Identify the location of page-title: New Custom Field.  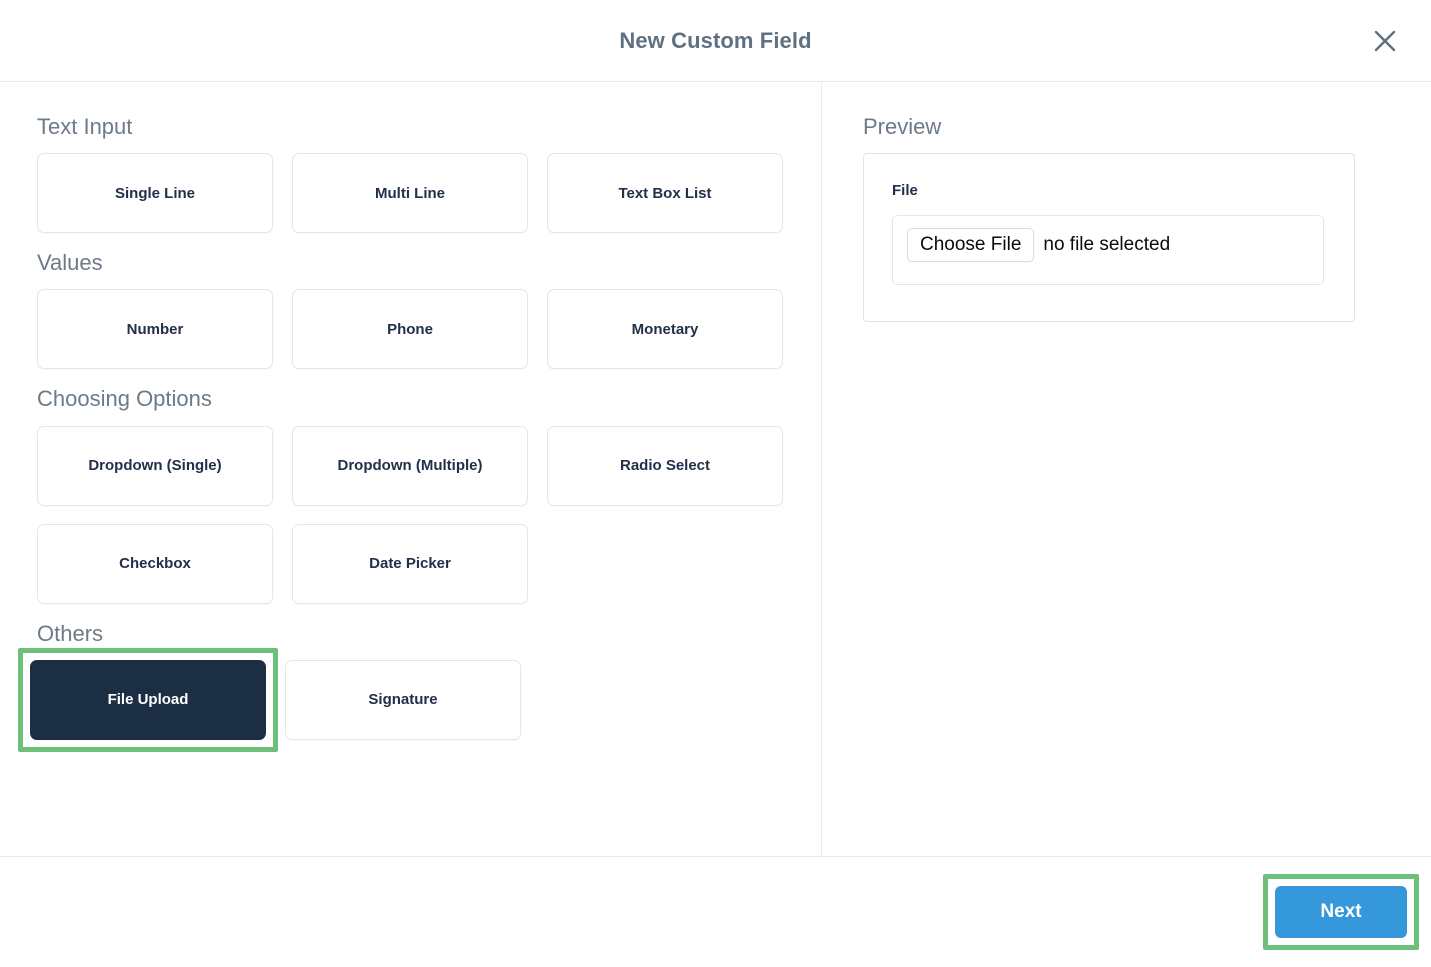
(715, 40).